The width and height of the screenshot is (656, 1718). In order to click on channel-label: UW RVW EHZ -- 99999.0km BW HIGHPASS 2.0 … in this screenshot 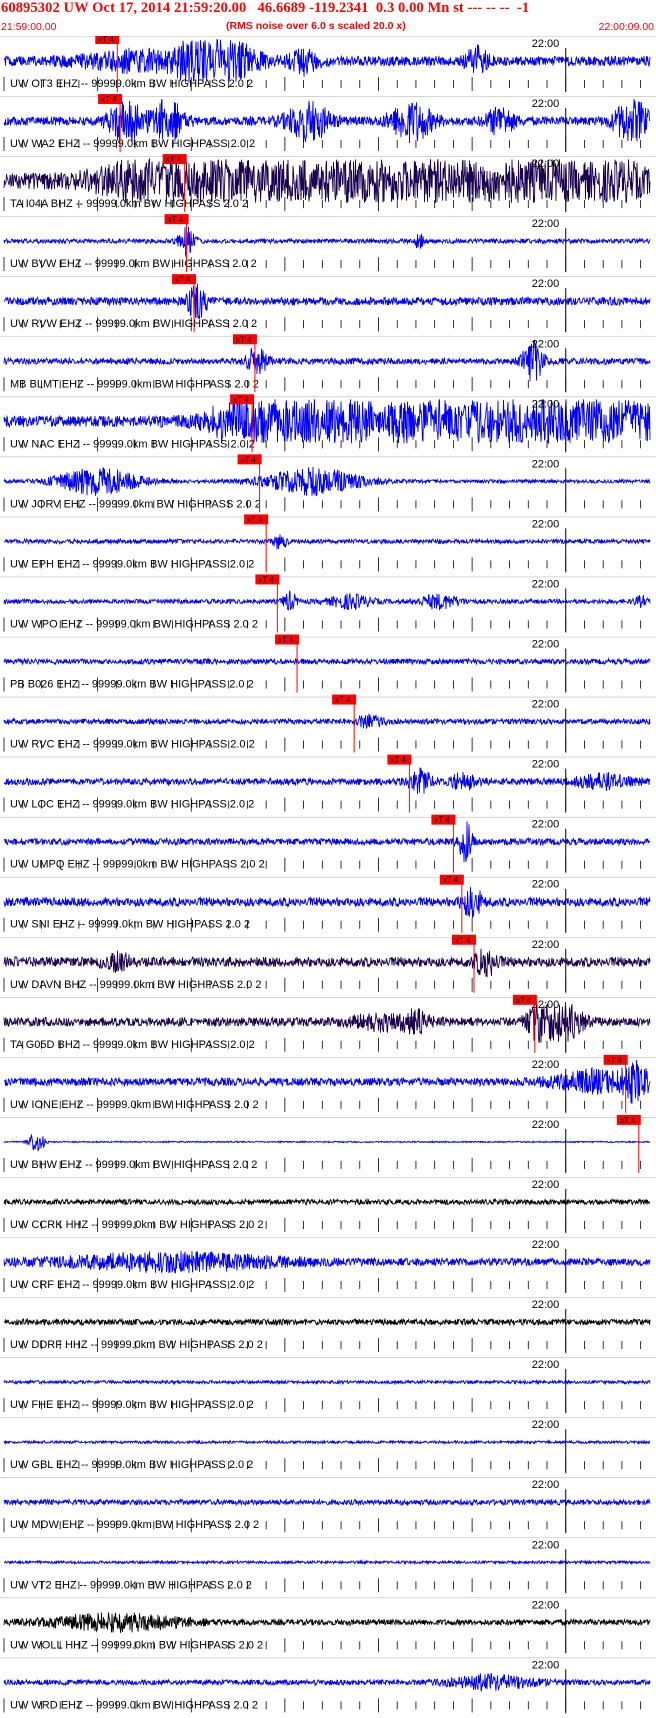, I will do `click(133, 324)`.